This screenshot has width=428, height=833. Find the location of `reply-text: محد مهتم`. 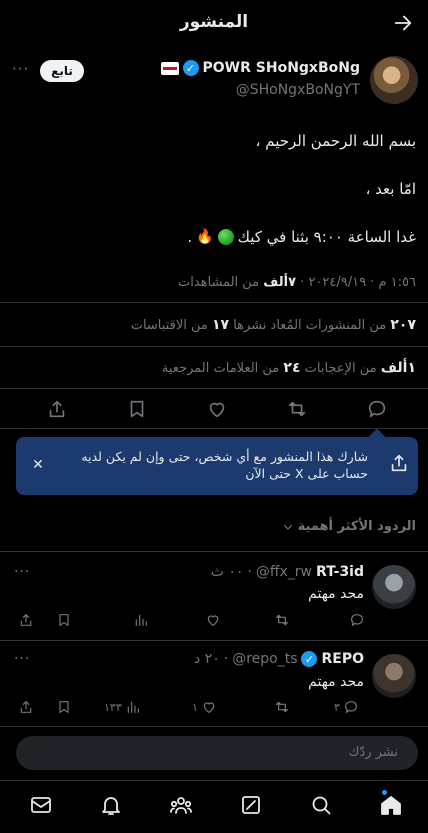

reply-text: محد مهتم is located at coordinates (336, 594).